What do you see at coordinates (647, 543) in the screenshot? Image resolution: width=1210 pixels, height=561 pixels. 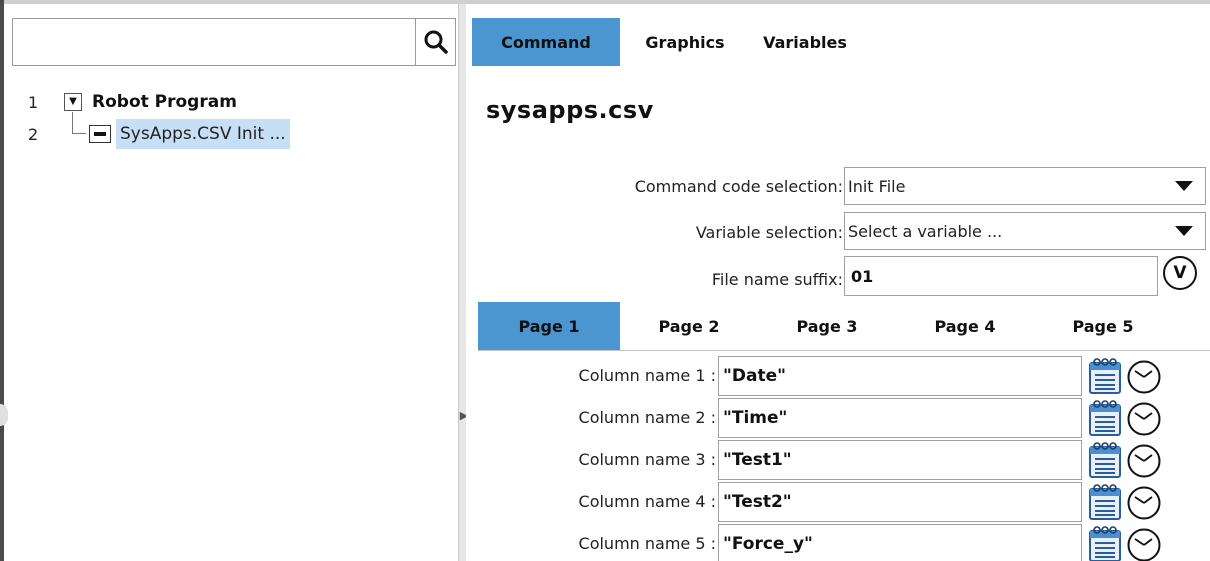 I see `column-name-label: Column name 5 :` at bounding box center [647, 543].